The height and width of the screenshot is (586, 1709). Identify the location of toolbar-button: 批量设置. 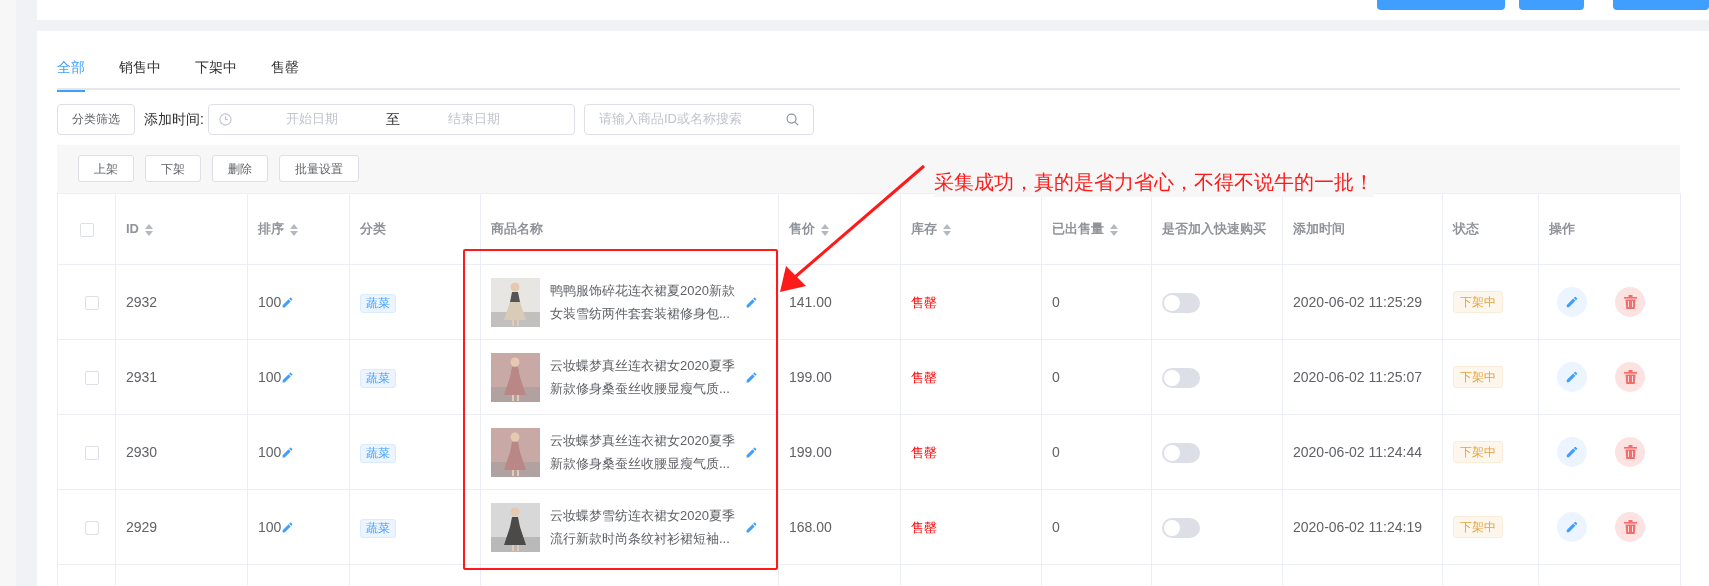
(319, 168).